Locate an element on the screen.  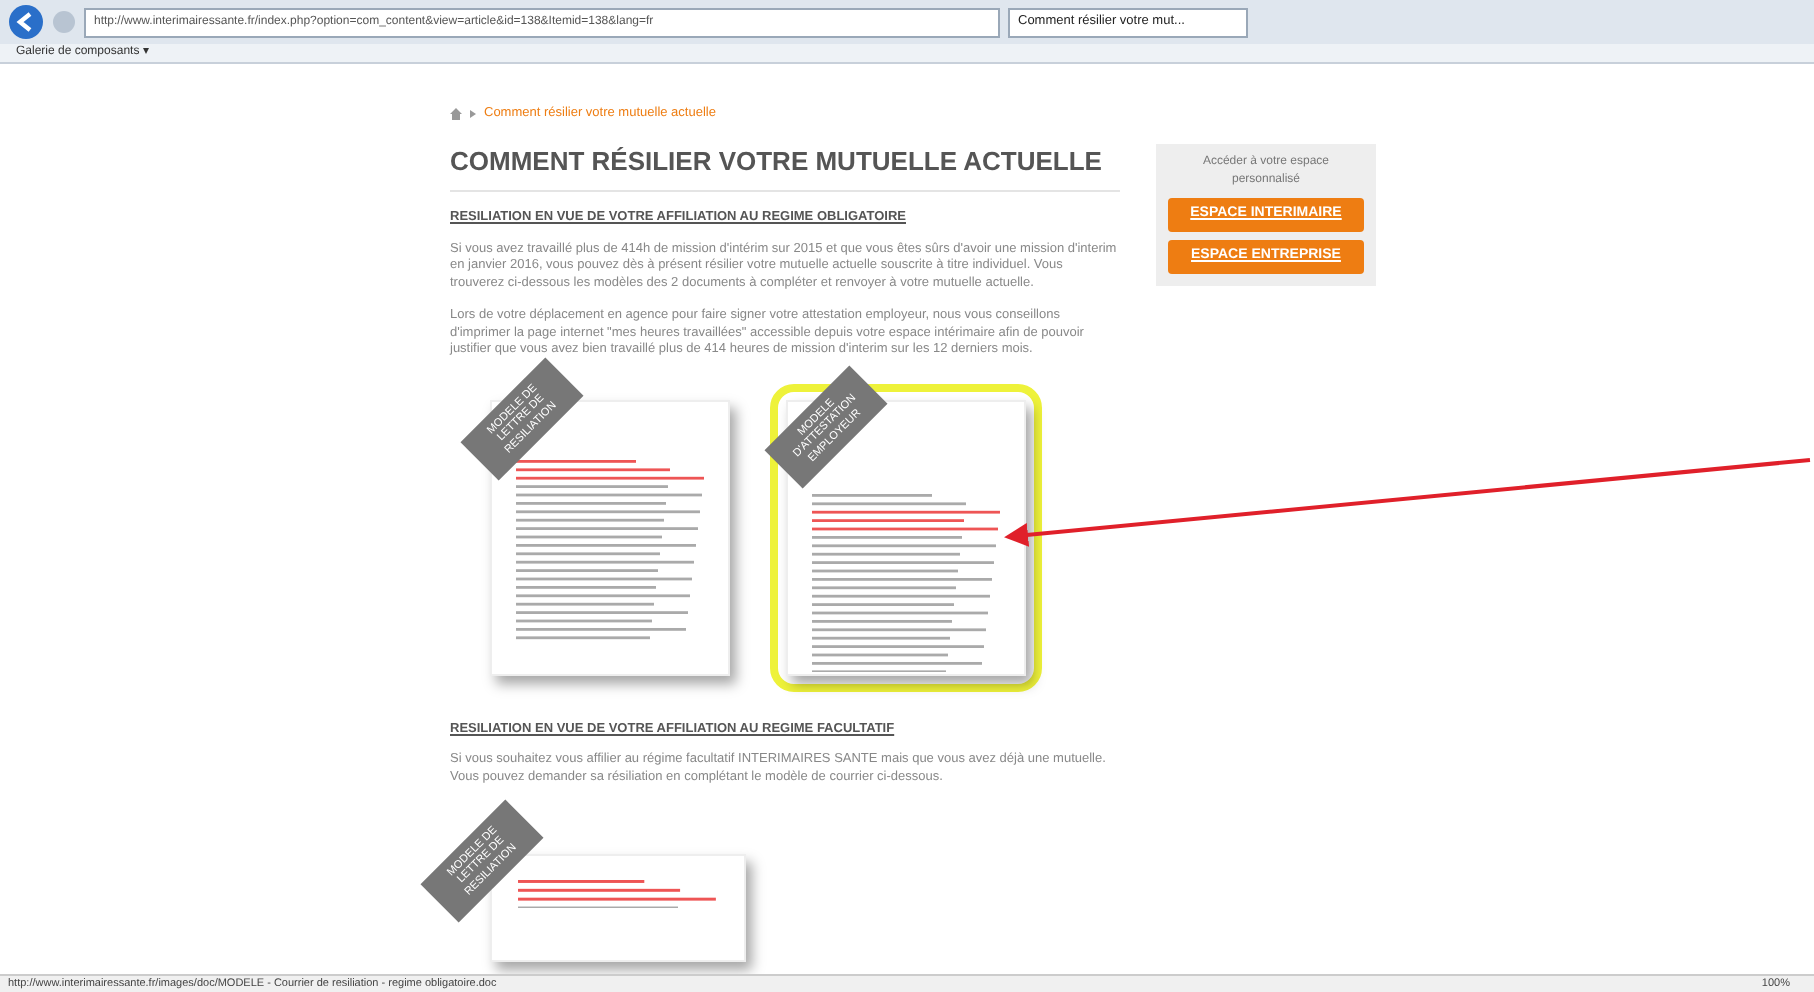
home-icon is located at coordinates (456, 113).